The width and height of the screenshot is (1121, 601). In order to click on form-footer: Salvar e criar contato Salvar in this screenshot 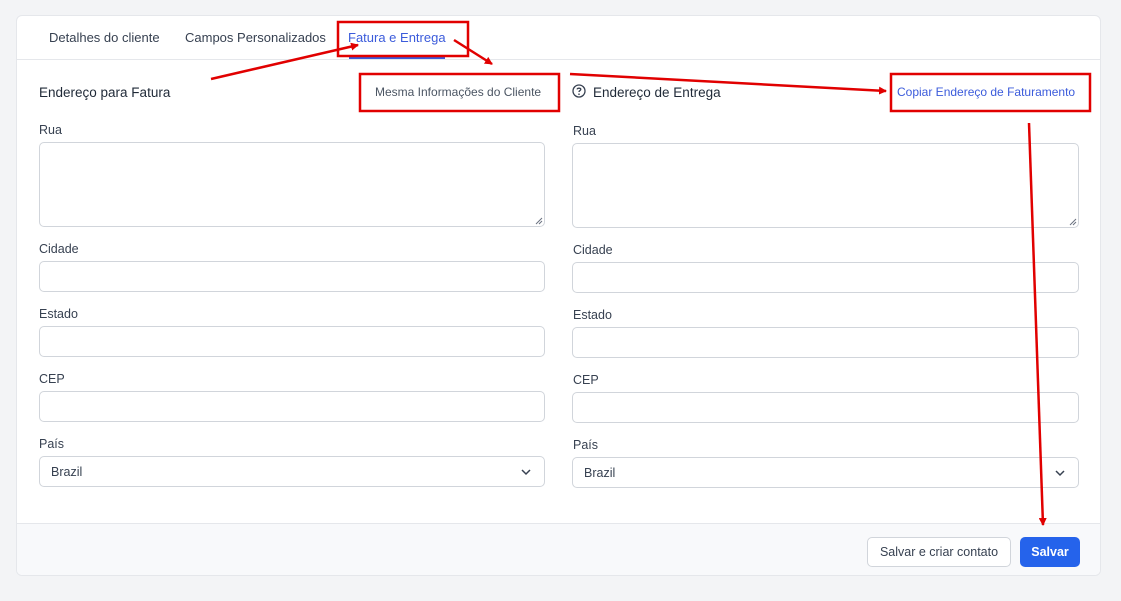, I will do `click(558, 549)`.